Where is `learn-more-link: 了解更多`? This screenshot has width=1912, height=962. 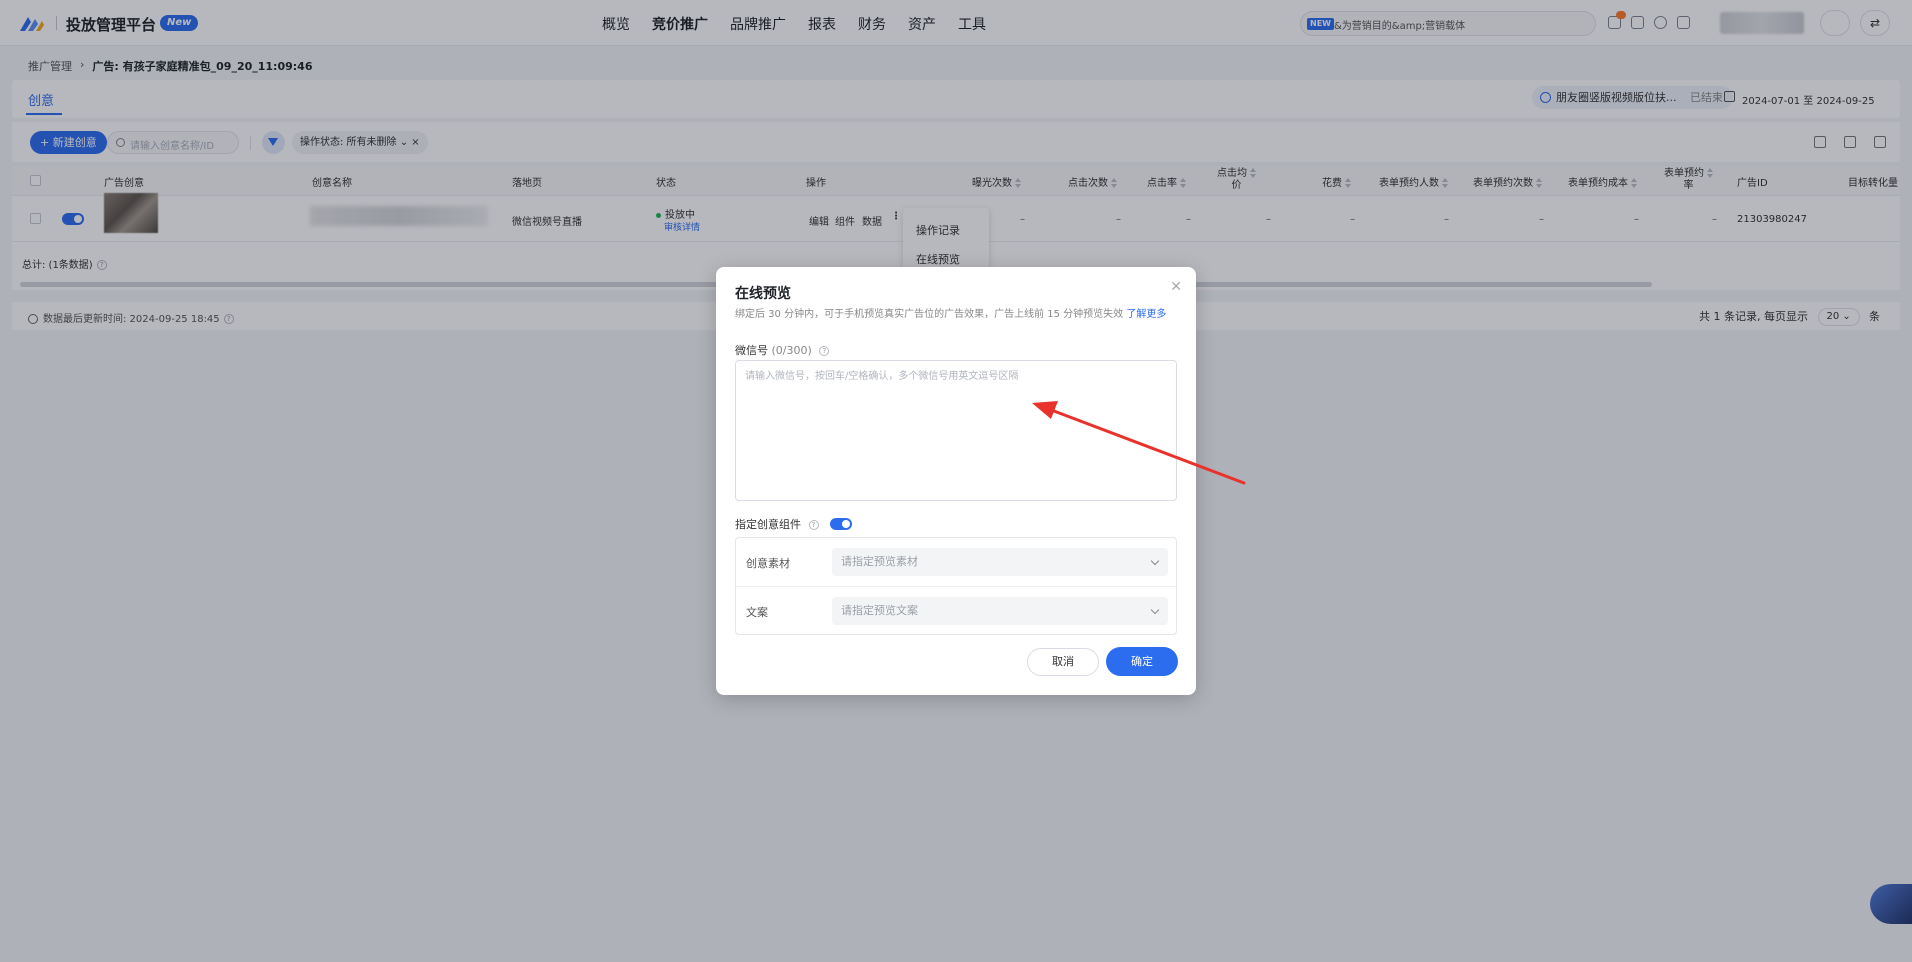
learn-more-link: 了解更多 is located at coordinates (1146, 314).